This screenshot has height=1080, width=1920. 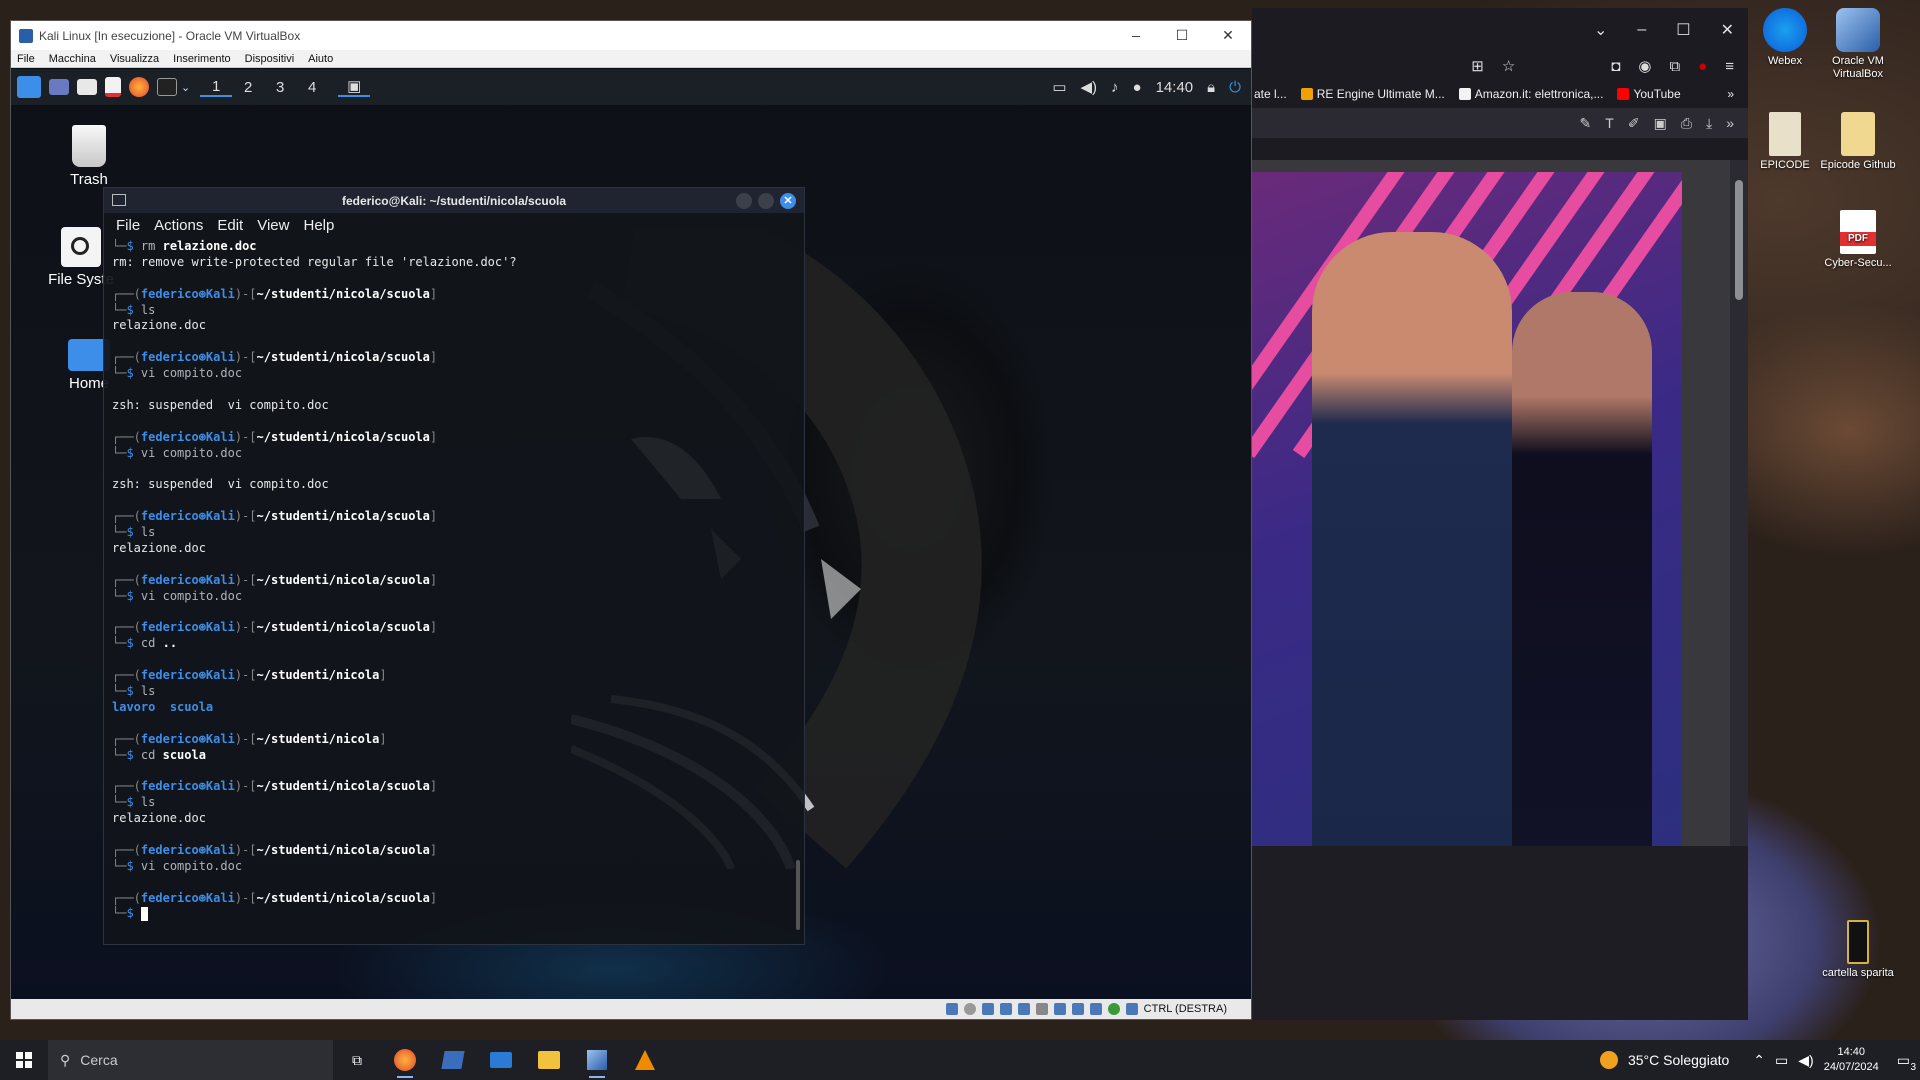 What do you see at coordinates (1077, 1009) in the screenshot?
I see `recording-icon` at bounding box center [1077, 1009].